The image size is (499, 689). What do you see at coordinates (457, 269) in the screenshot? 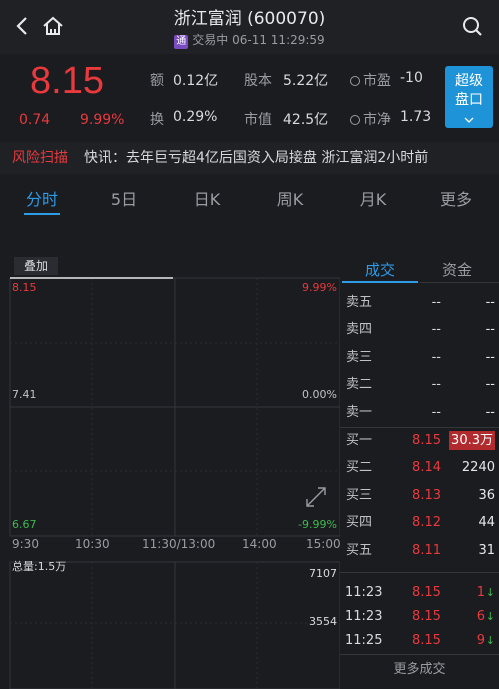
I see `tab-funds: 资金` at bounding box center [457, 269].